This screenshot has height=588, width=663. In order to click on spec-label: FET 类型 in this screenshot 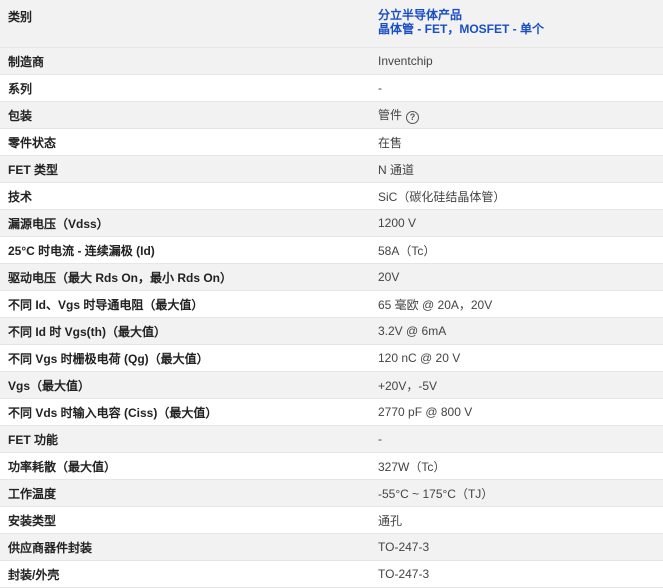, I will do `click(186, 169)`.